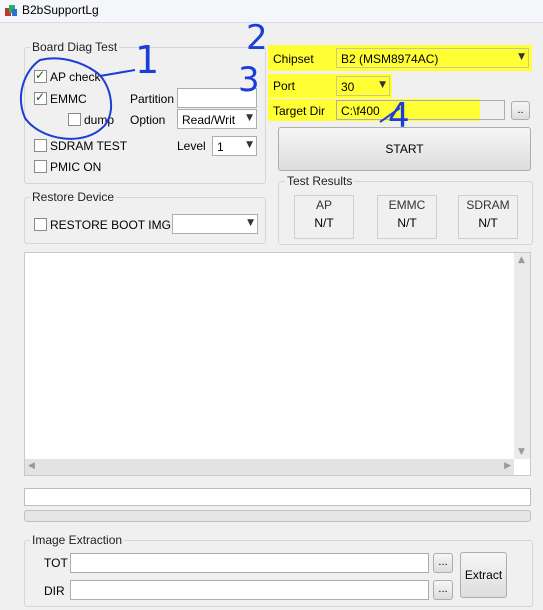 Image resolution: width=543 pixels, height=610 pixels. Describe the element at coordinates (399, 116) in the screenshot. I see `annotation-4: 4` at that location.